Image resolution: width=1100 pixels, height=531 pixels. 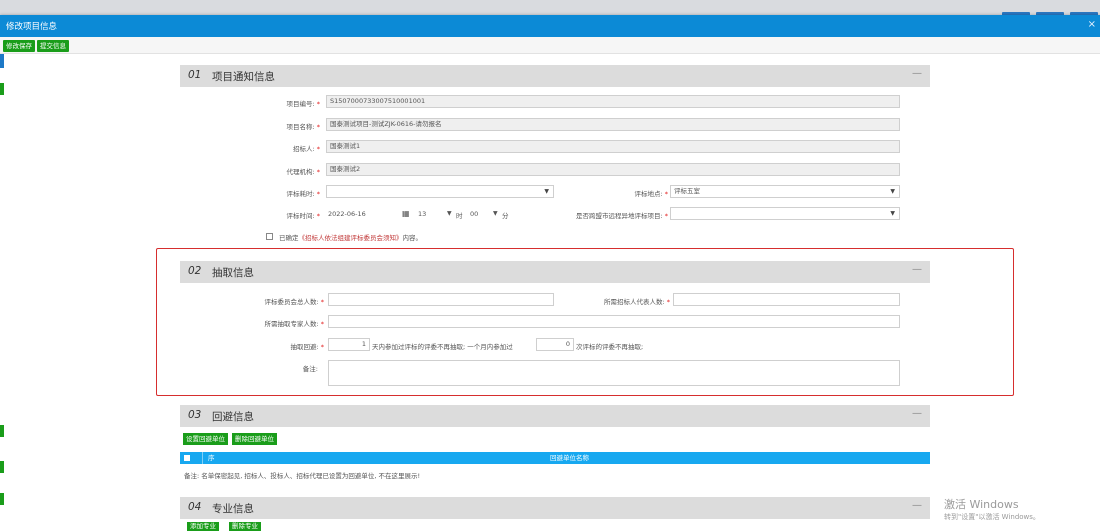 What do you see at coordinates (347, 214) in the screenshot?
I see `date-field: 2022-06-16` at bounding box center [347, 214].